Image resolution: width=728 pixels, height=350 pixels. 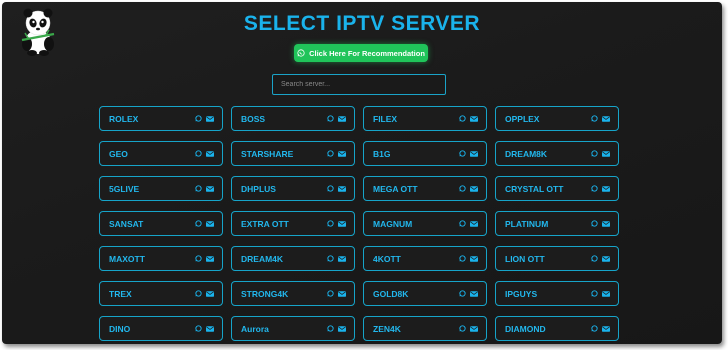 What do you see at coordinates (425, 153) in the screenshot?
I see `server-card: B1G` at bounding box center [425, 153].